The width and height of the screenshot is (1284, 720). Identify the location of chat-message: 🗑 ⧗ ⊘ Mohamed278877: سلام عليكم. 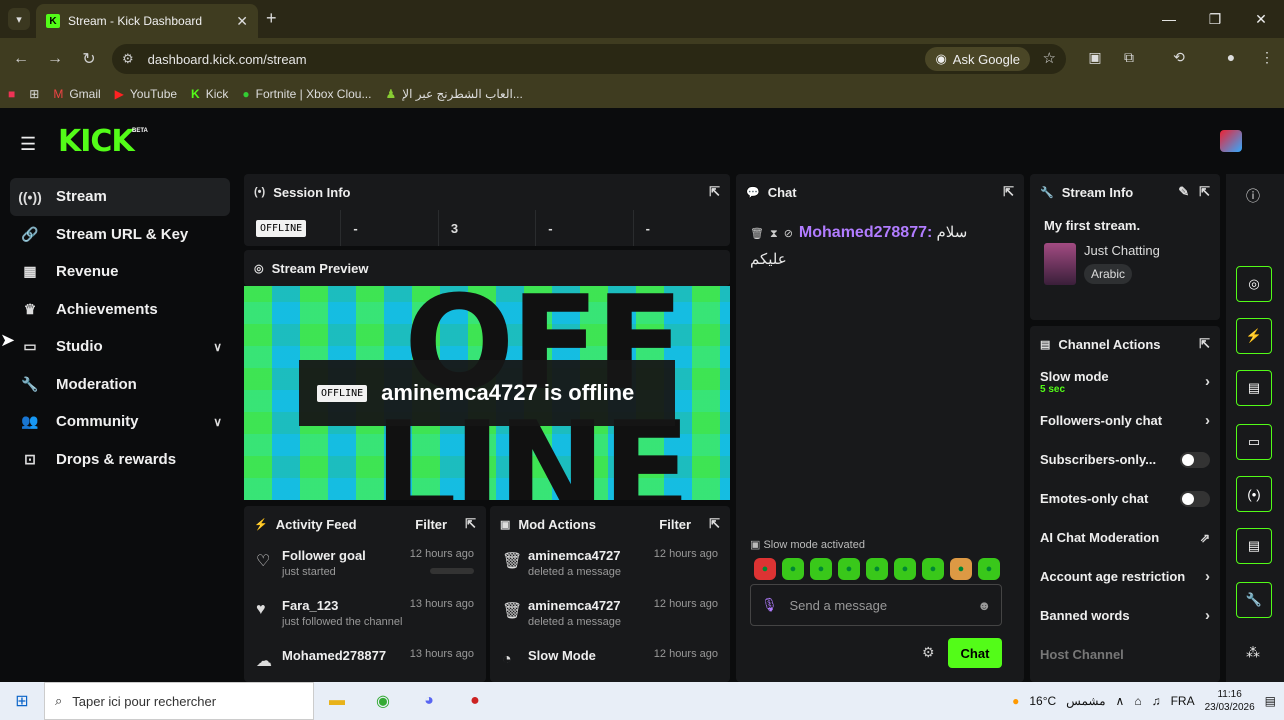
(874, 246).